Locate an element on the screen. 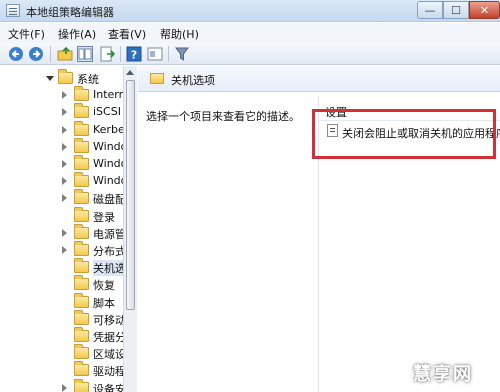  tree-item-label: 凭据分 is located at coordinates (109, 337).